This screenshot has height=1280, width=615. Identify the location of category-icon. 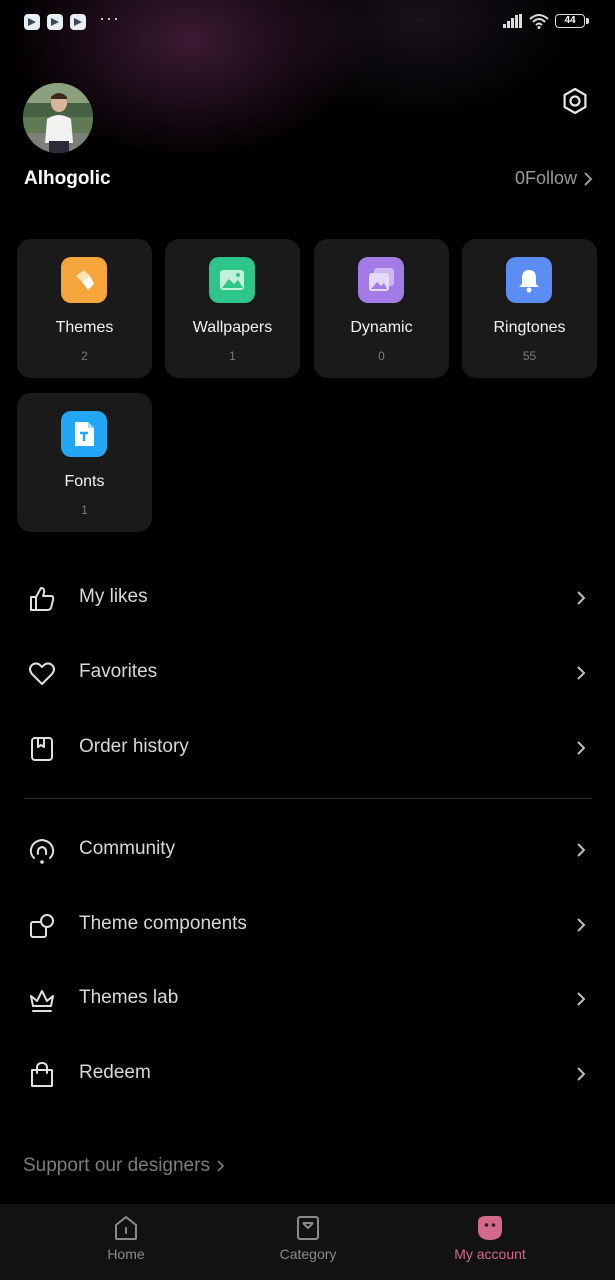
(308, 1228).